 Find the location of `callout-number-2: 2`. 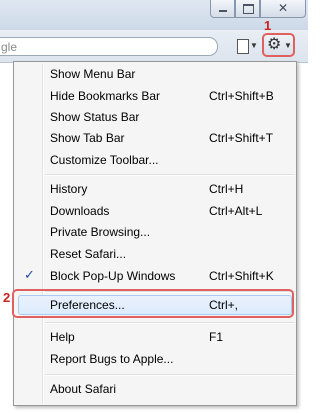

callout-number-2: 2 is located at coordinates (7, 297).